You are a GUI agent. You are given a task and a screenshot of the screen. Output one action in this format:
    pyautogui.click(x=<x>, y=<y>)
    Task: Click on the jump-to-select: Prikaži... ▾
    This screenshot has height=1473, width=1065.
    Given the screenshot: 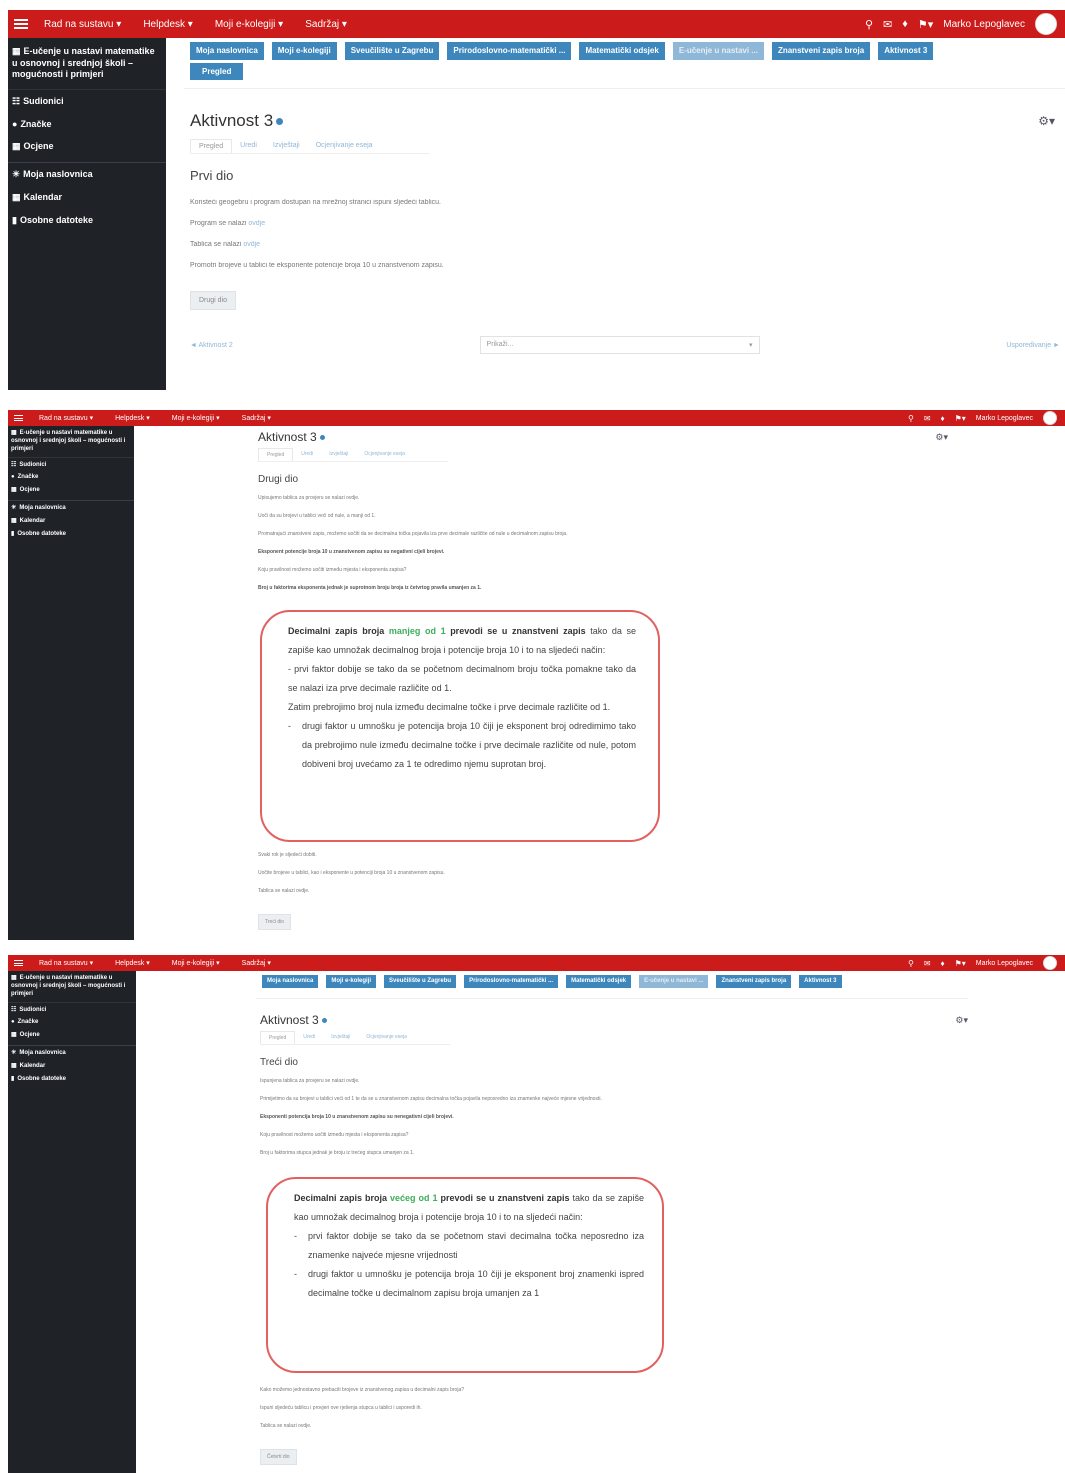 What is the action you would take?
    pyautogui.click(x=619, y=345)
    